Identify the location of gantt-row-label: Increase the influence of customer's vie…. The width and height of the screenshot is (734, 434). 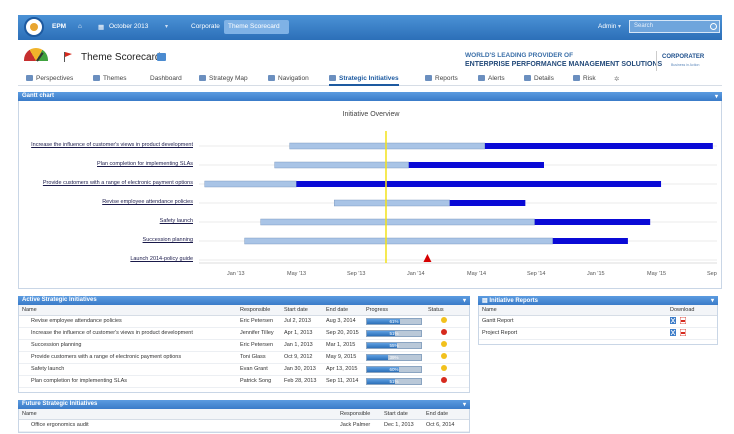
(112, 145).